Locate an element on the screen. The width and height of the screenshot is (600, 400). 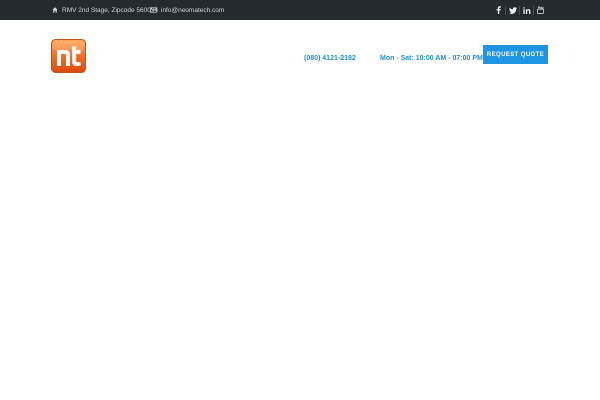
envelope-icon is located at coordinates (153, 10).